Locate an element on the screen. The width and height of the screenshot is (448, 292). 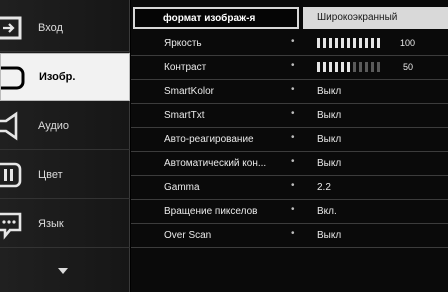
sidebar-item-label: Цвет is located at coordinates (50, 174).